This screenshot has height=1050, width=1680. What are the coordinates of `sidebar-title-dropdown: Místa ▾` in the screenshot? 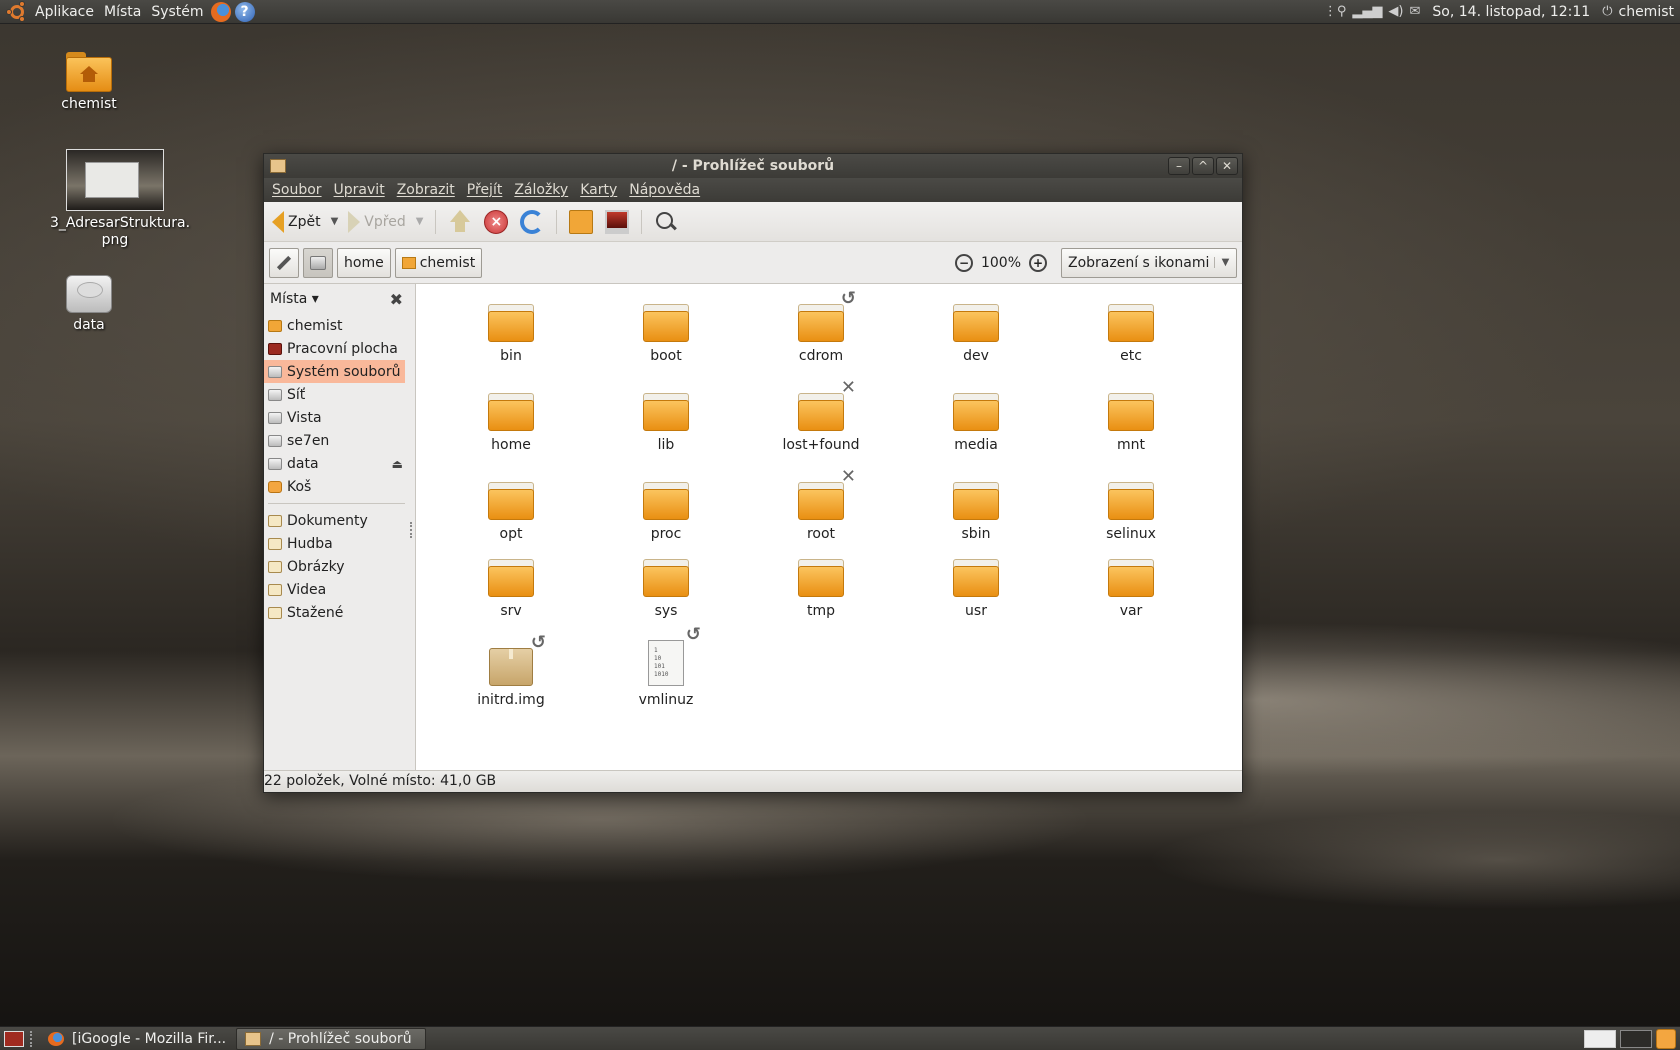 It's located at (294, 299).